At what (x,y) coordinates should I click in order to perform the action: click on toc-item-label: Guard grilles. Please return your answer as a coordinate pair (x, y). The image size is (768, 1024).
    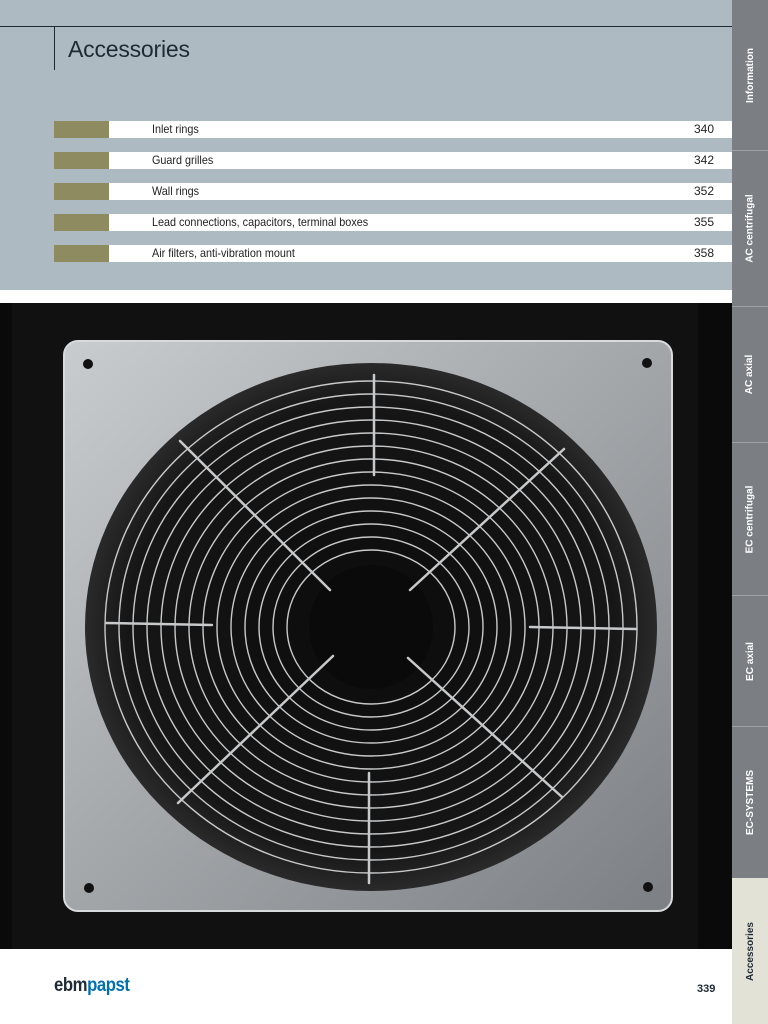
    Looking at the image, I should click on (183, 160).